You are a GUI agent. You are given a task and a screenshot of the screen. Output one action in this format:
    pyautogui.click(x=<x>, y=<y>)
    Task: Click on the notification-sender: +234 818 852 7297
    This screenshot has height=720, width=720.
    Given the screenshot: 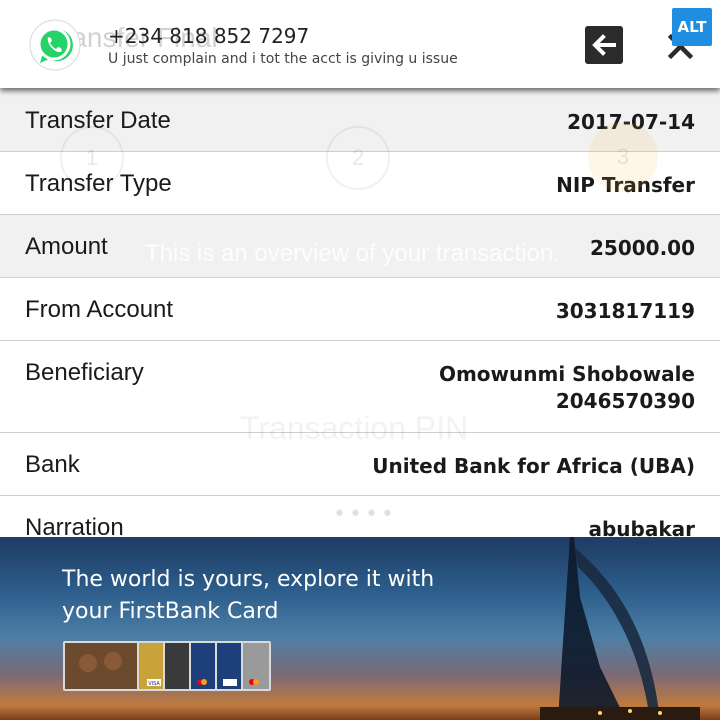 What is the action you would take?
    pyautogui.click(x=209, y=36)
    